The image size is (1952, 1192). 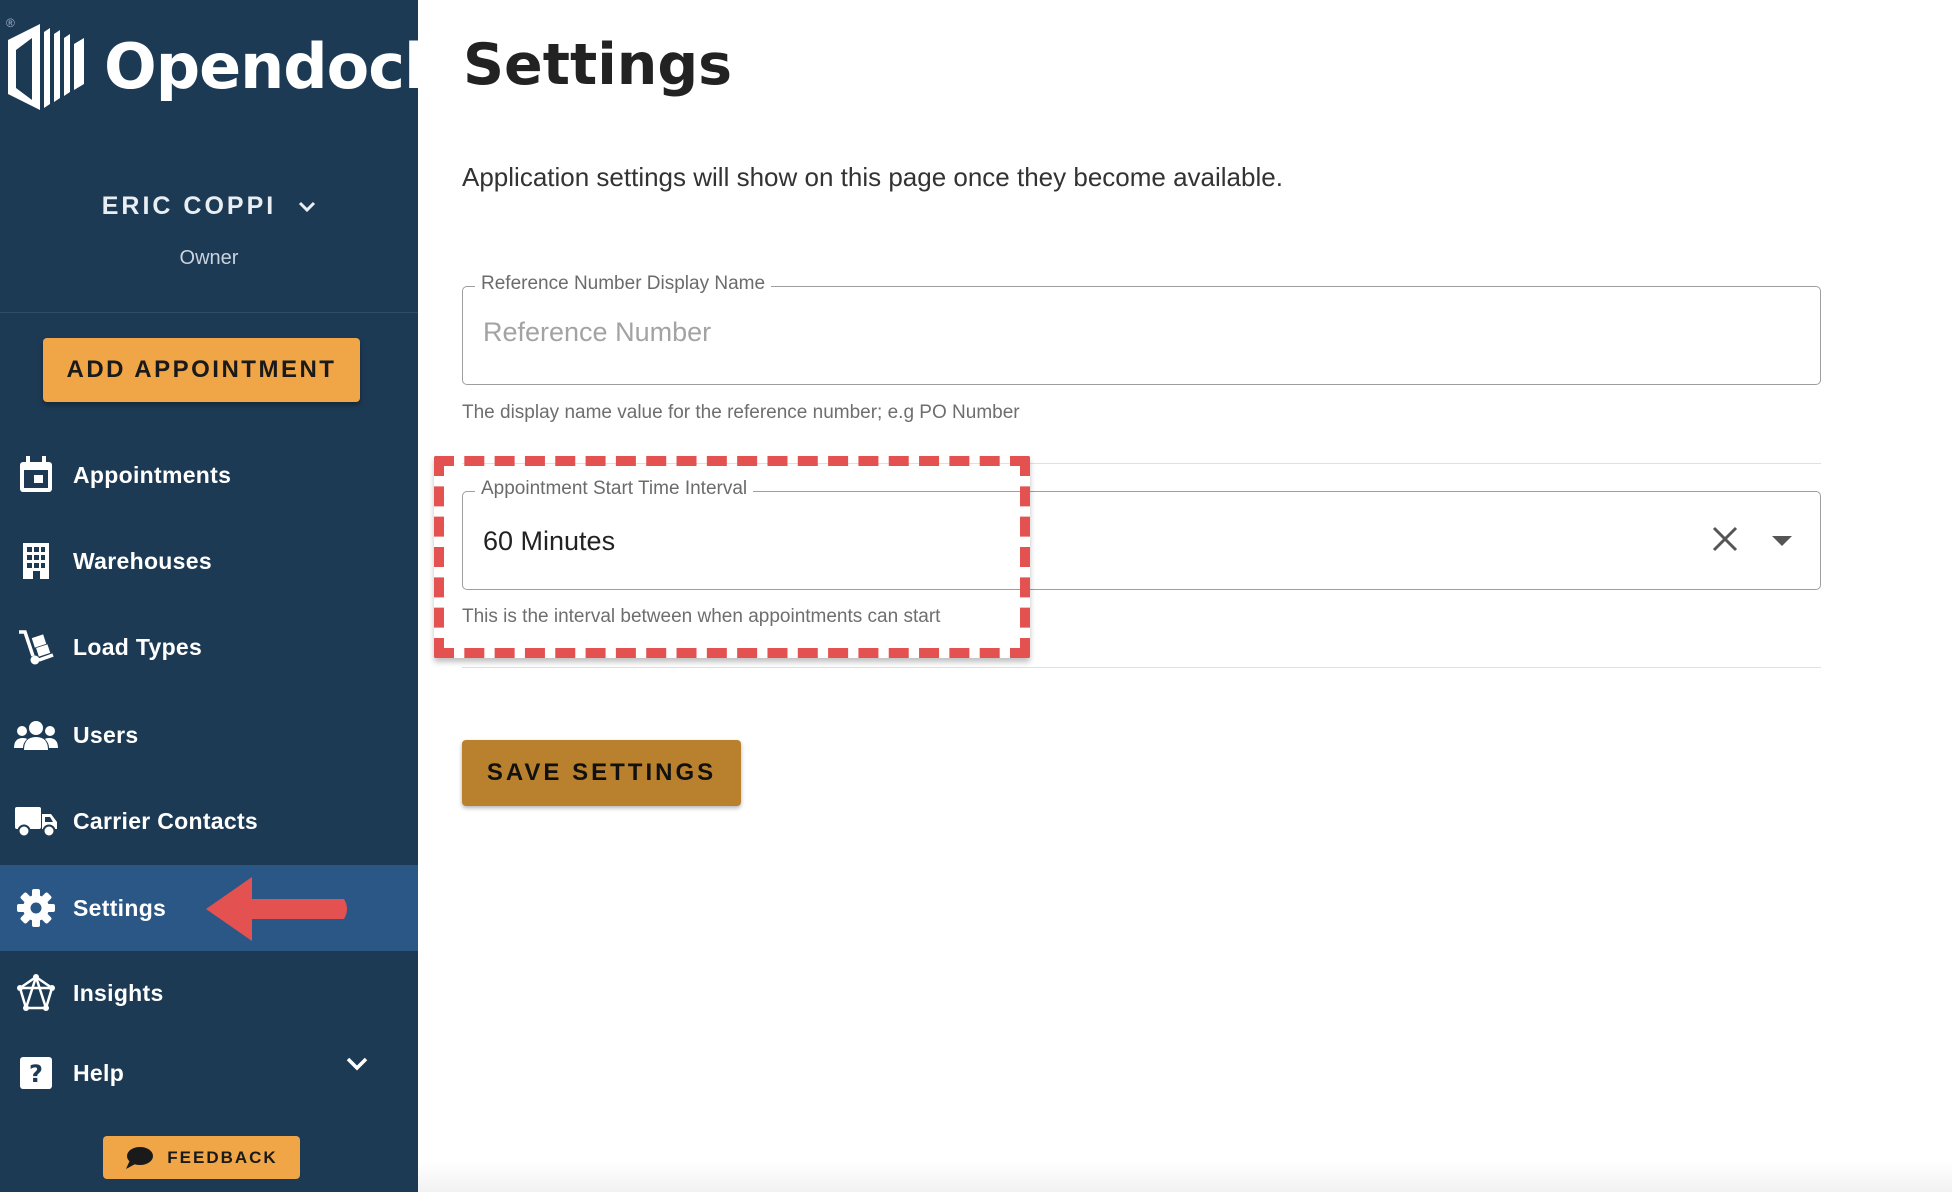 What do you see at coordinates (99, 1072) in the screenshot?
I see `sidebar-item-label: Help` at bounding box center [99, 1072].